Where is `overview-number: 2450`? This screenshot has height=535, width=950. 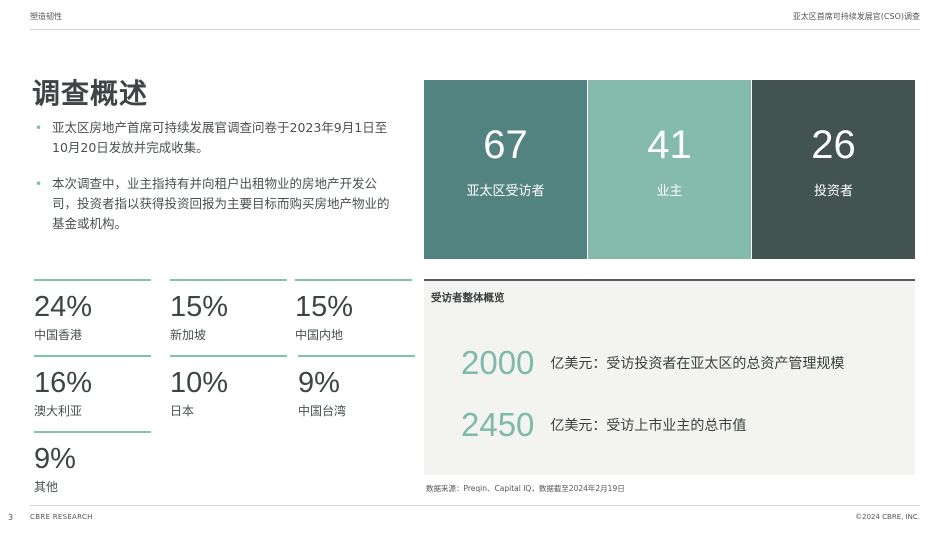
overview-number: 2450 is located at coordinates (498, 424).